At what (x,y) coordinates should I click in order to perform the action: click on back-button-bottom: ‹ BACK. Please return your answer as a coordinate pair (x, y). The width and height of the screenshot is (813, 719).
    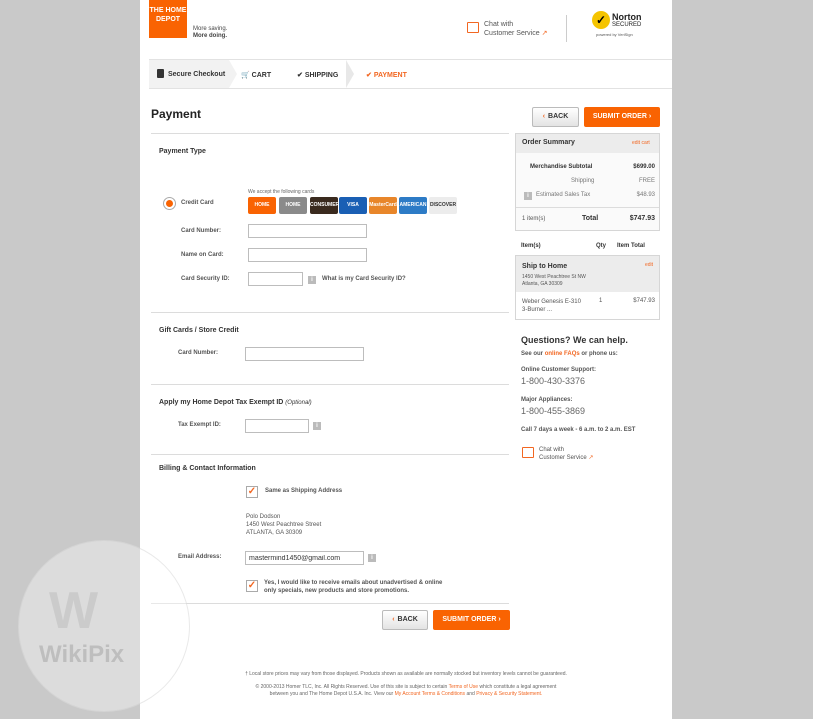
    Looking at the image, I should click on (405, 620).